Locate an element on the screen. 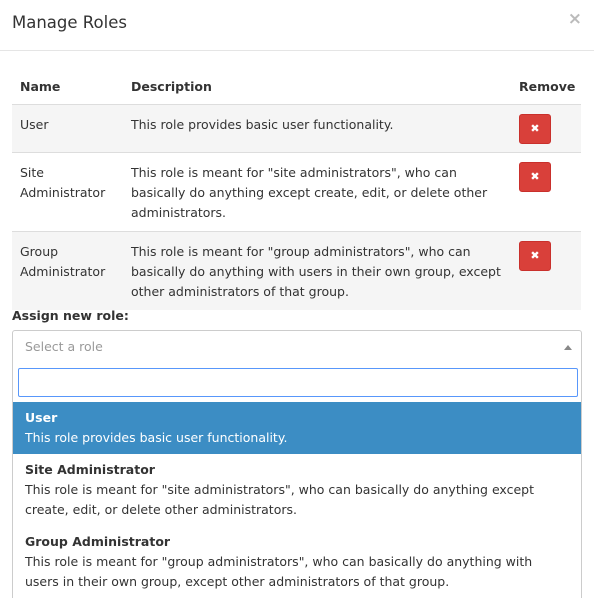  close-icon: × is located at coordinates (575, 19).